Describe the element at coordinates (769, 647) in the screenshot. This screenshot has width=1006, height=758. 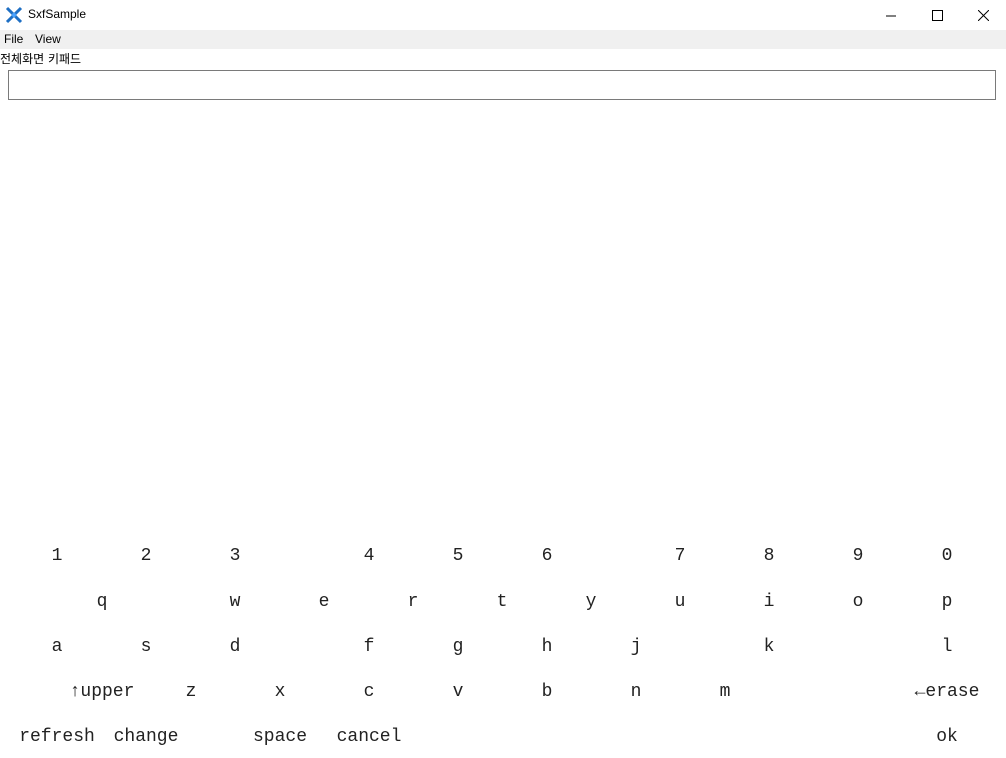
I see `key-k: k` at that location.